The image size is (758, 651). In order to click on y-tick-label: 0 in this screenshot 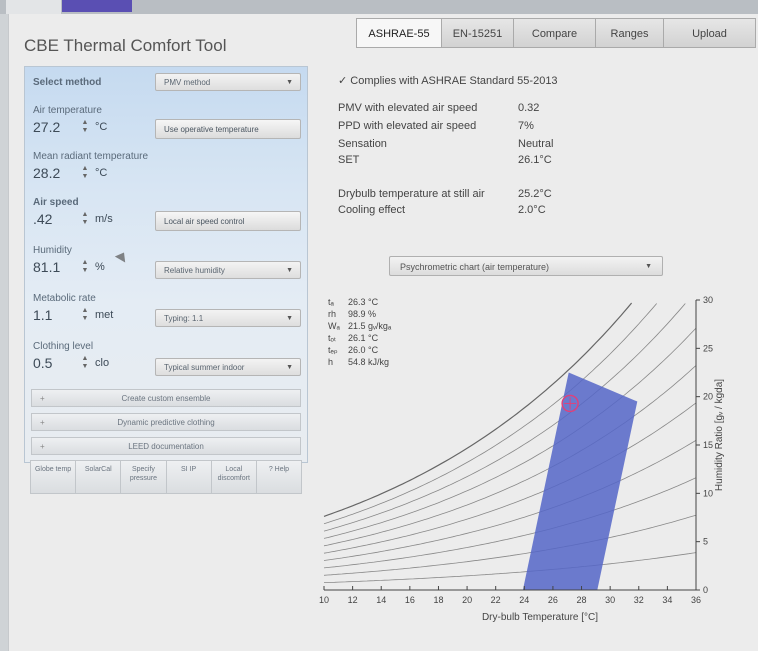, I will do `click(705, 590)`.